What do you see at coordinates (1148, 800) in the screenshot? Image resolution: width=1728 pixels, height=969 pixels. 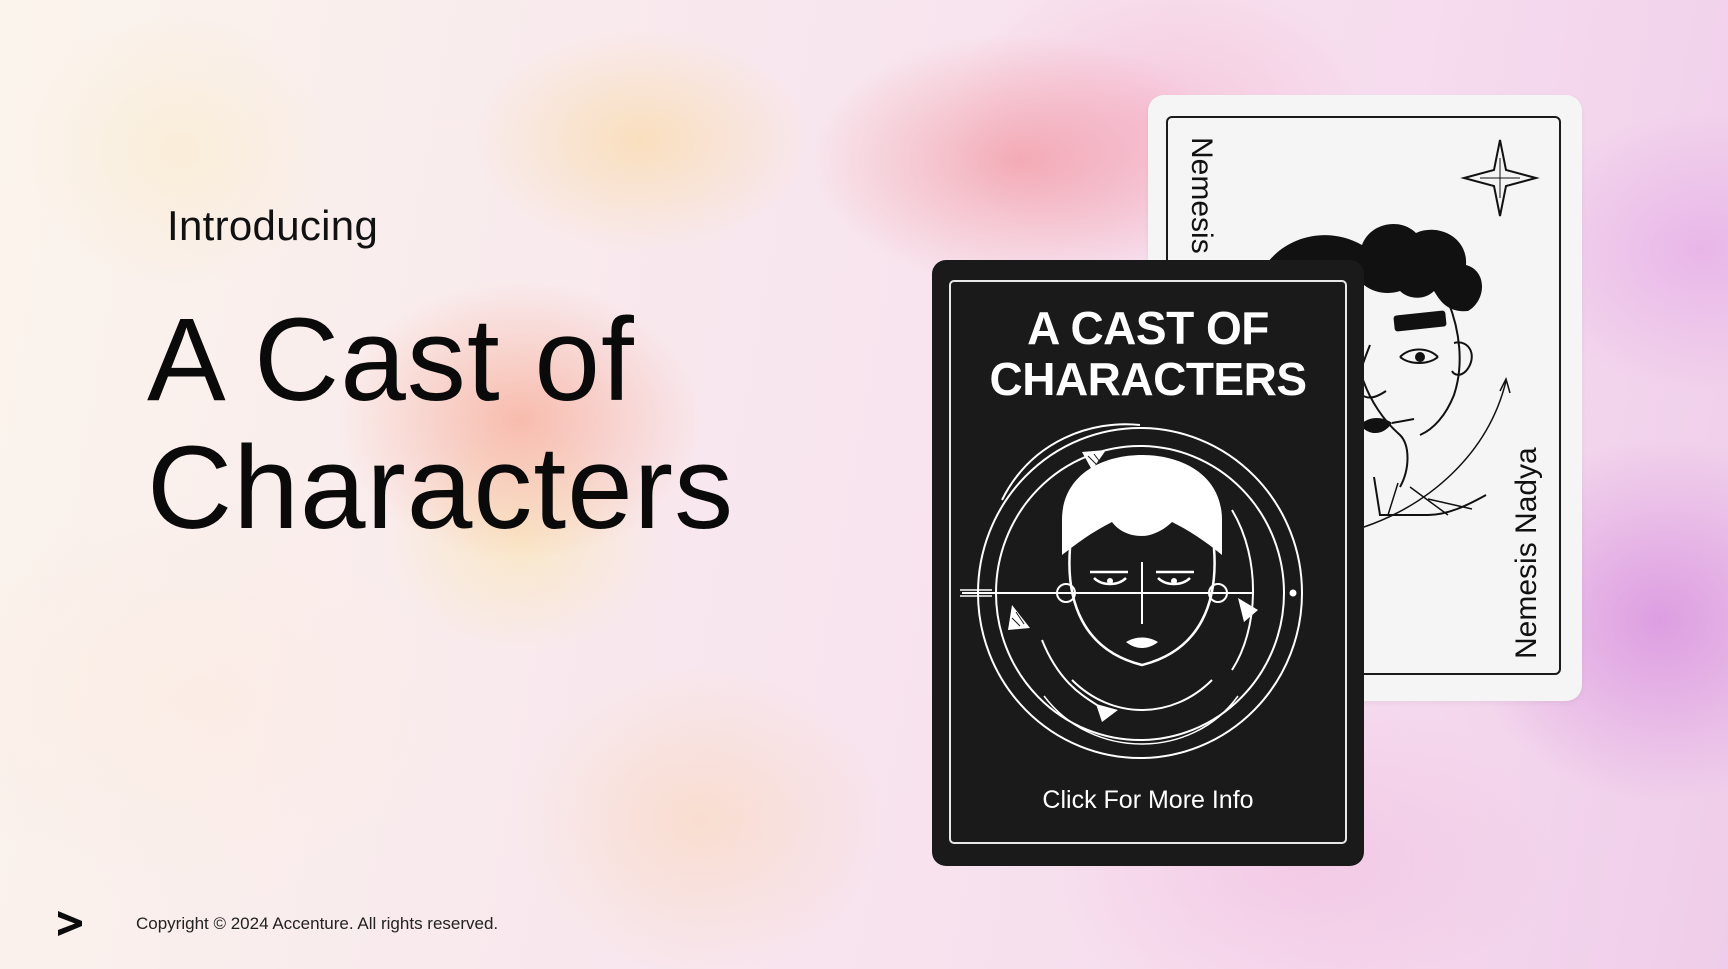 I see `more-info-link: Click For More Info` at bounding box center [1148, 800].